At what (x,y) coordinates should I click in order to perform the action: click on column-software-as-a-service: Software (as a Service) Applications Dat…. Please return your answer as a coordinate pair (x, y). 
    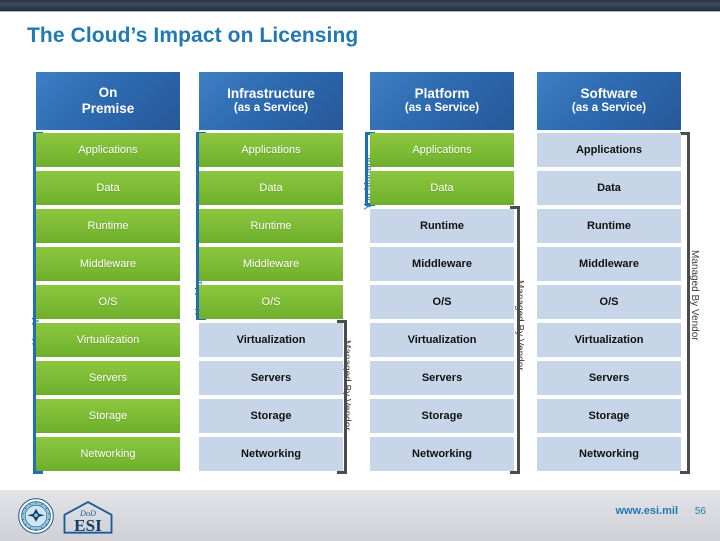
    Looking at the image, I should click on (609, 273).